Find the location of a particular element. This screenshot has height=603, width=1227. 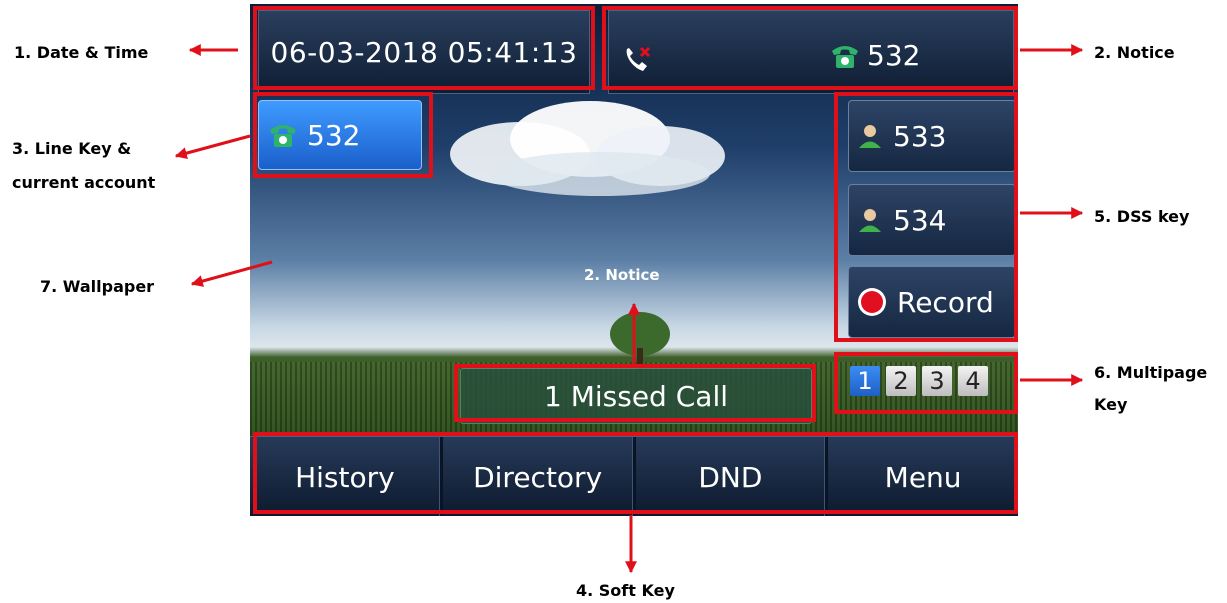

highlight-dss-key is located at coordinates (926, 217).